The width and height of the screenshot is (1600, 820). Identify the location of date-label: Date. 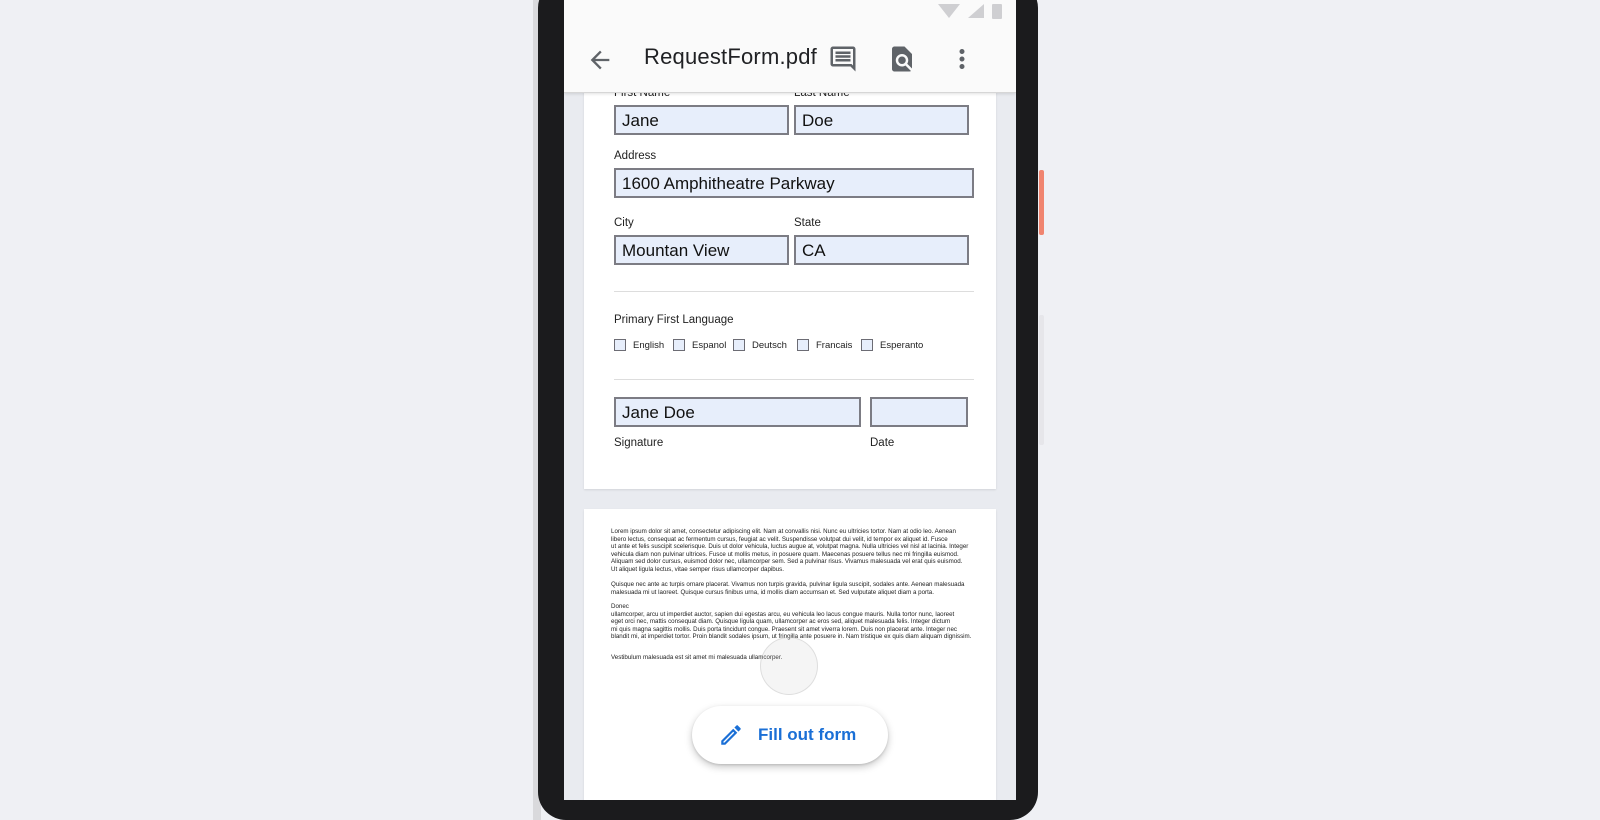
(882, 443).